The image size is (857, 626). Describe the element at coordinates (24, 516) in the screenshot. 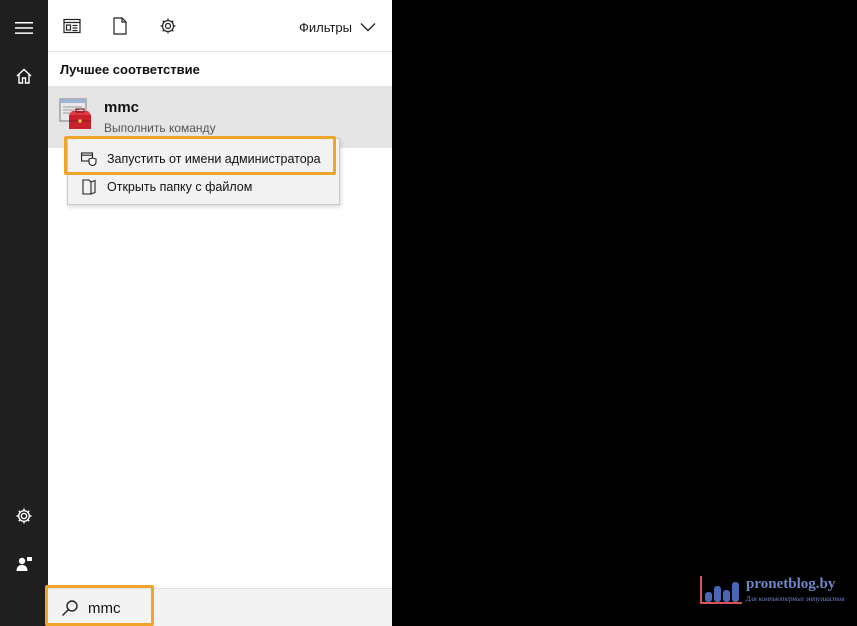

I see `settings-gear-icon` at that location.